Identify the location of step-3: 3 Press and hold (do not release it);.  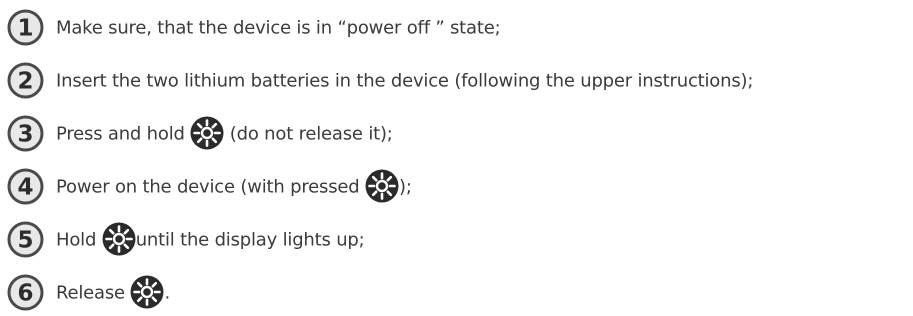
(459, 133).